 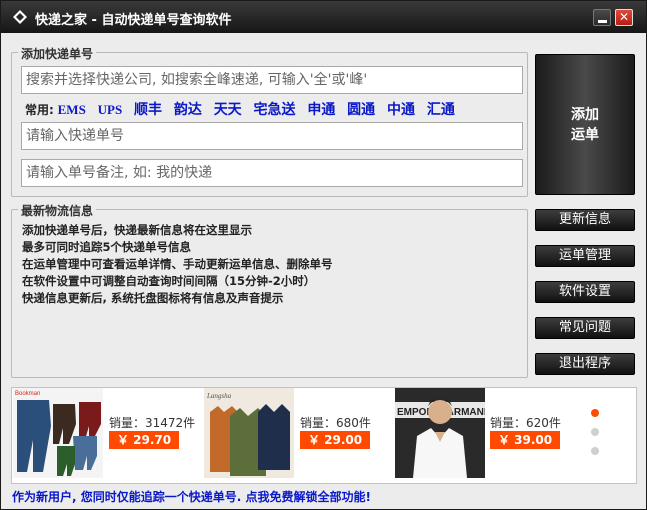 I want to click on product-sales: 销量：680件, so click(x=335, y=423).